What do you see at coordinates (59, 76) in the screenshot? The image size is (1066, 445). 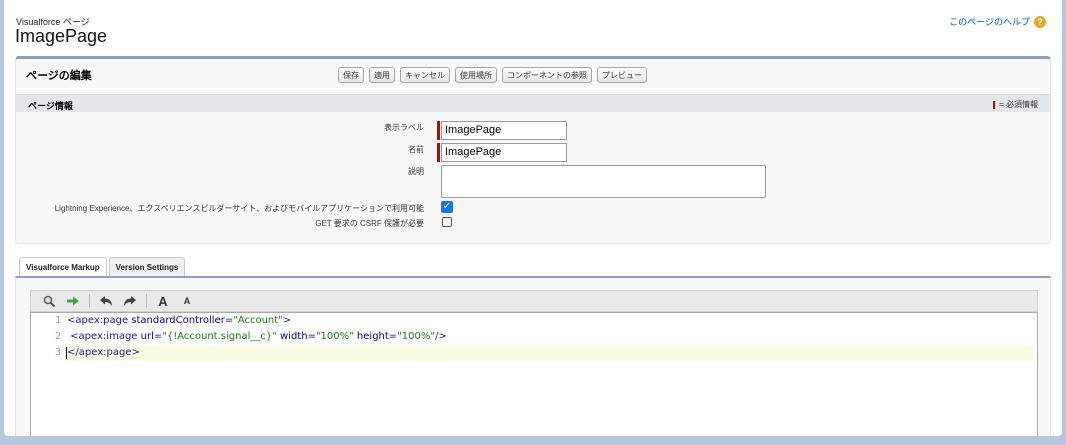 I see `edit-section-title: ページの編集` at bounding box center [59, 76].